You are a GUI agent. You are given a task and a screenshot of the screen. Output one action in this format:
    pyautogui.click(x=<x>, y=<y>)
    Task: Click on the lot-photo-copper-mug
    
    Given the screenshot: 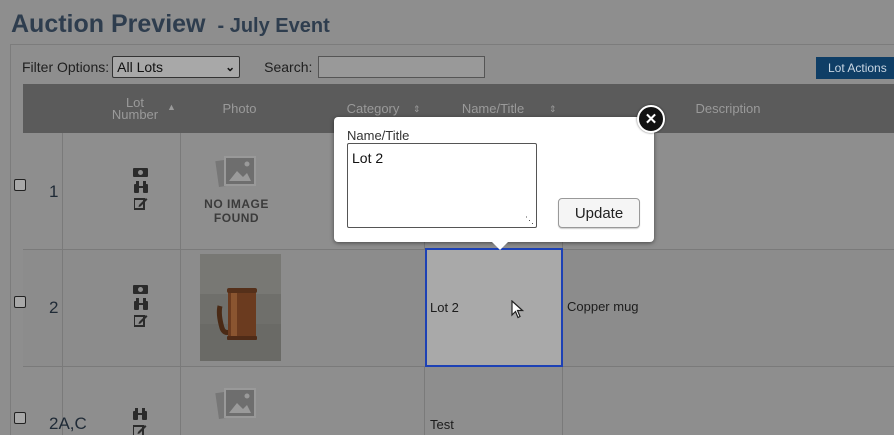 What is the action you would take?
    pyautogui.click(x=240, y=307)
    